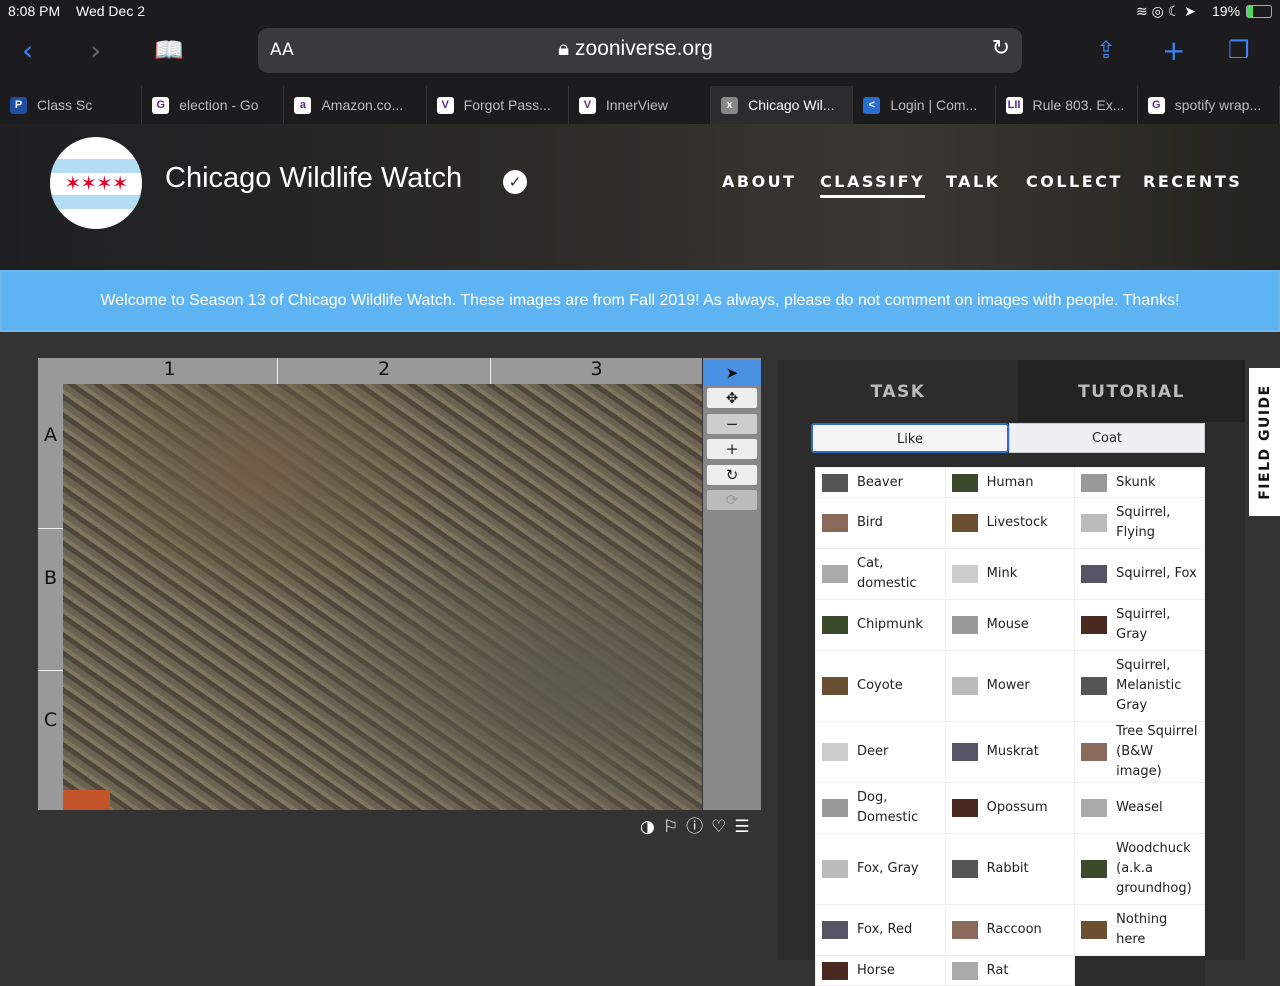 The width and height of the screenshot is (1280, 986). What do you see at coordinates (870, 522) in the screenshot?
I see `species-label: Bird` at bounding box center [870, 522].